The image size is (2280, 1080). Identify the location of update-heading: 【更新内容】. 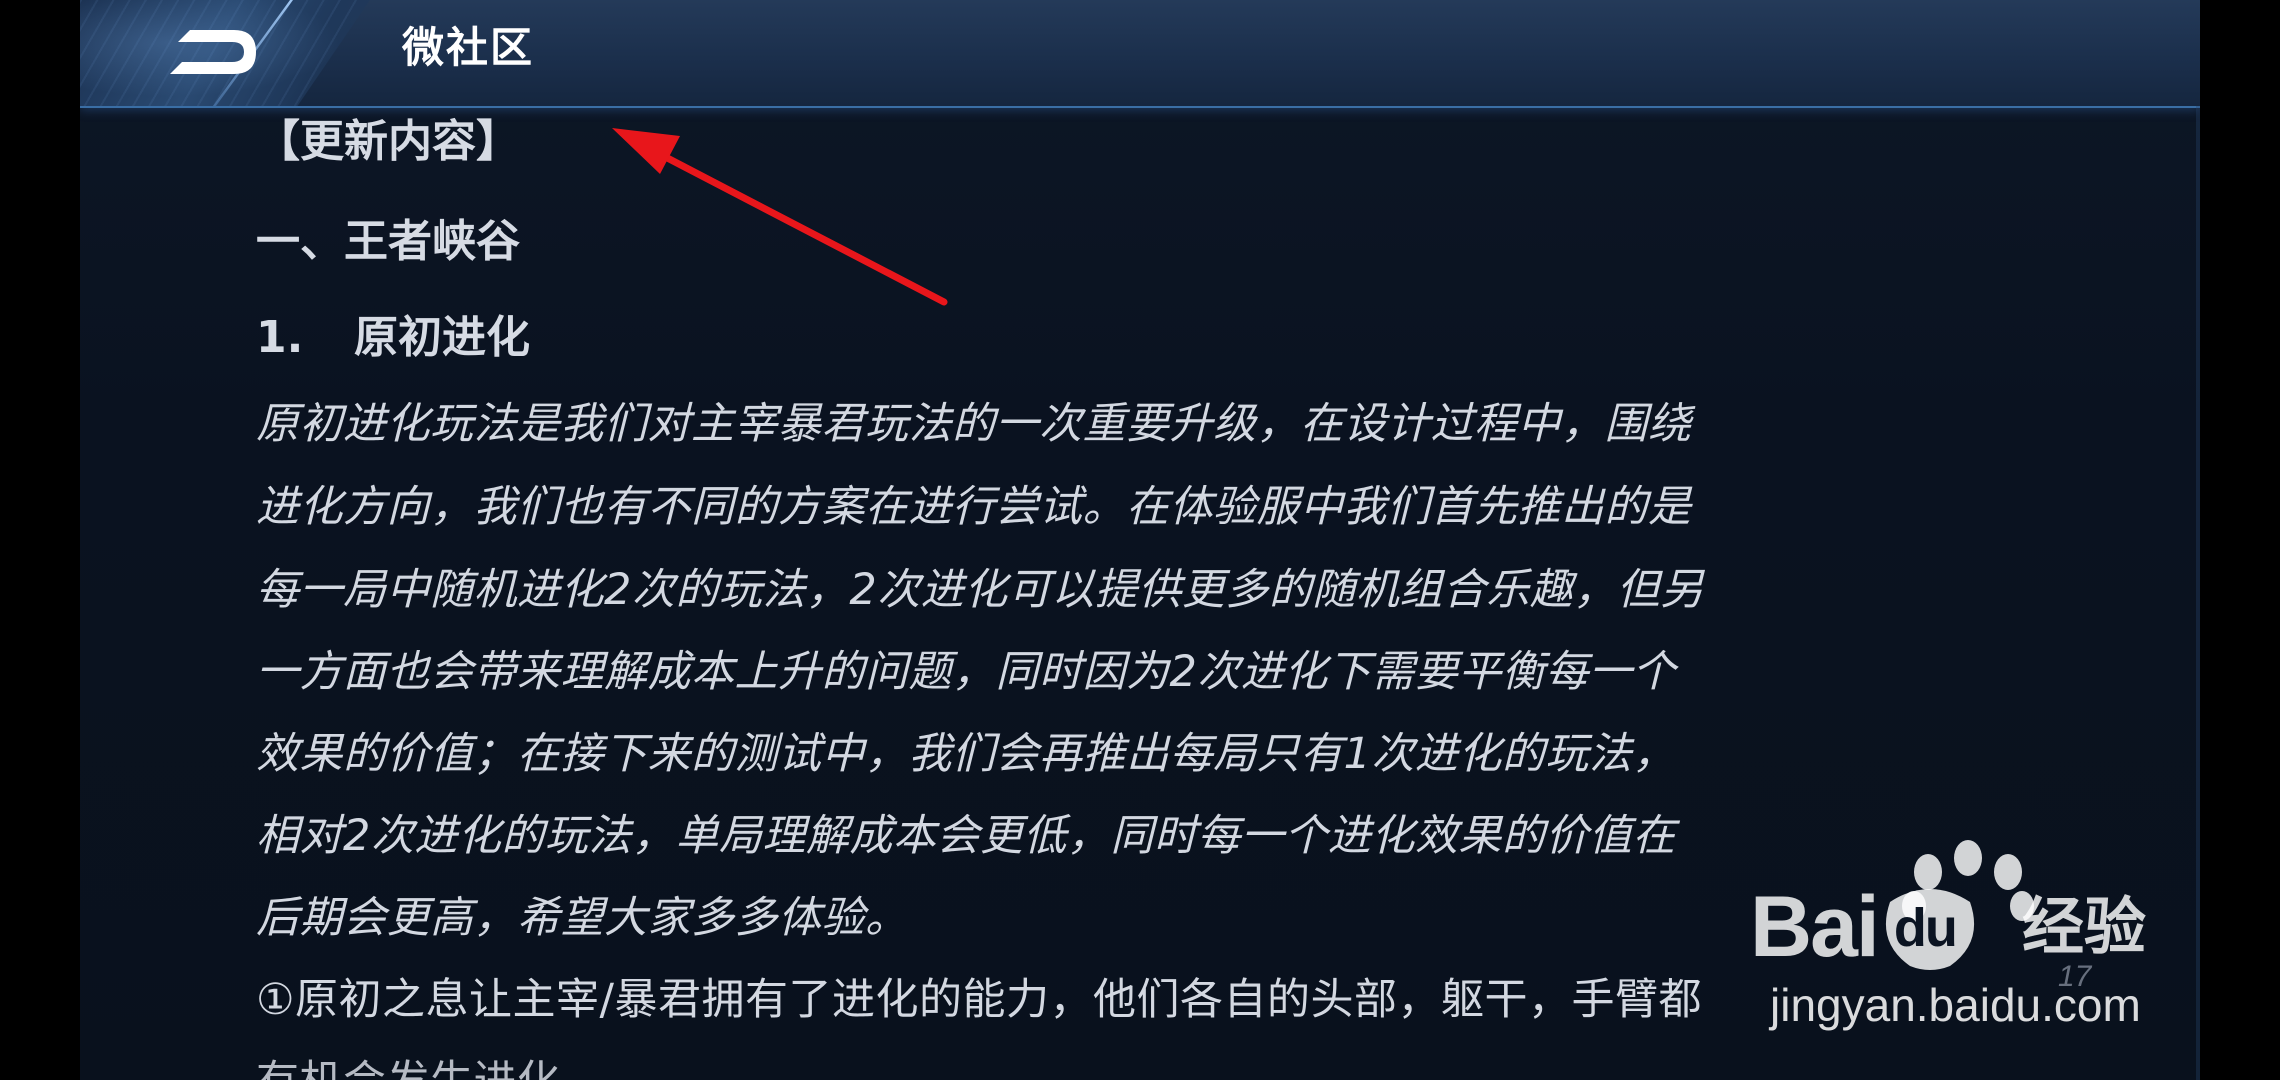
(388, 141).